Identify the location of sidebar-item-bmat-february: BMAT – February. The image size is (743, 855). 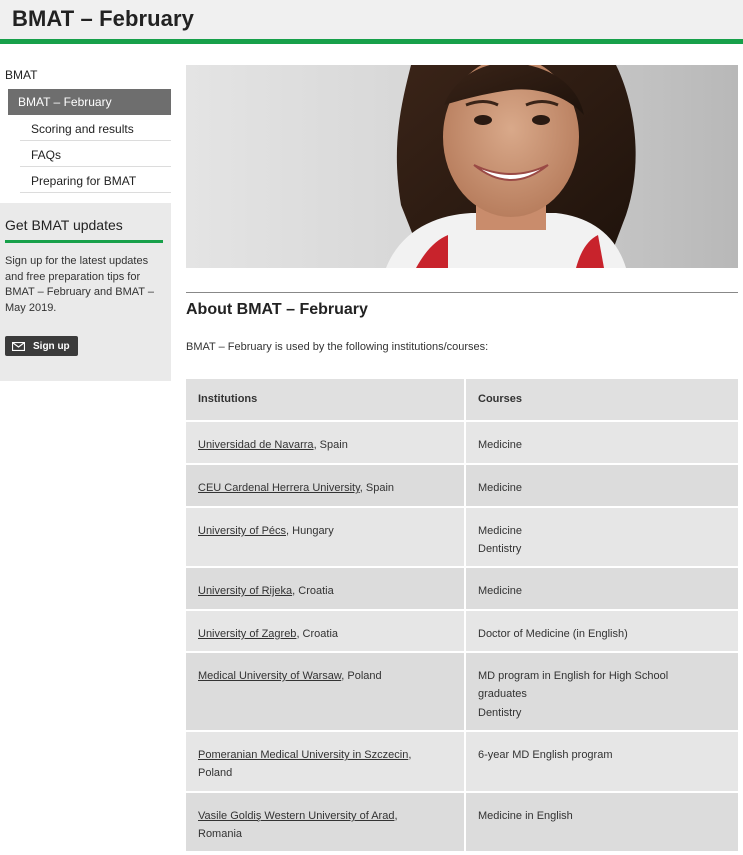
(89, 102).